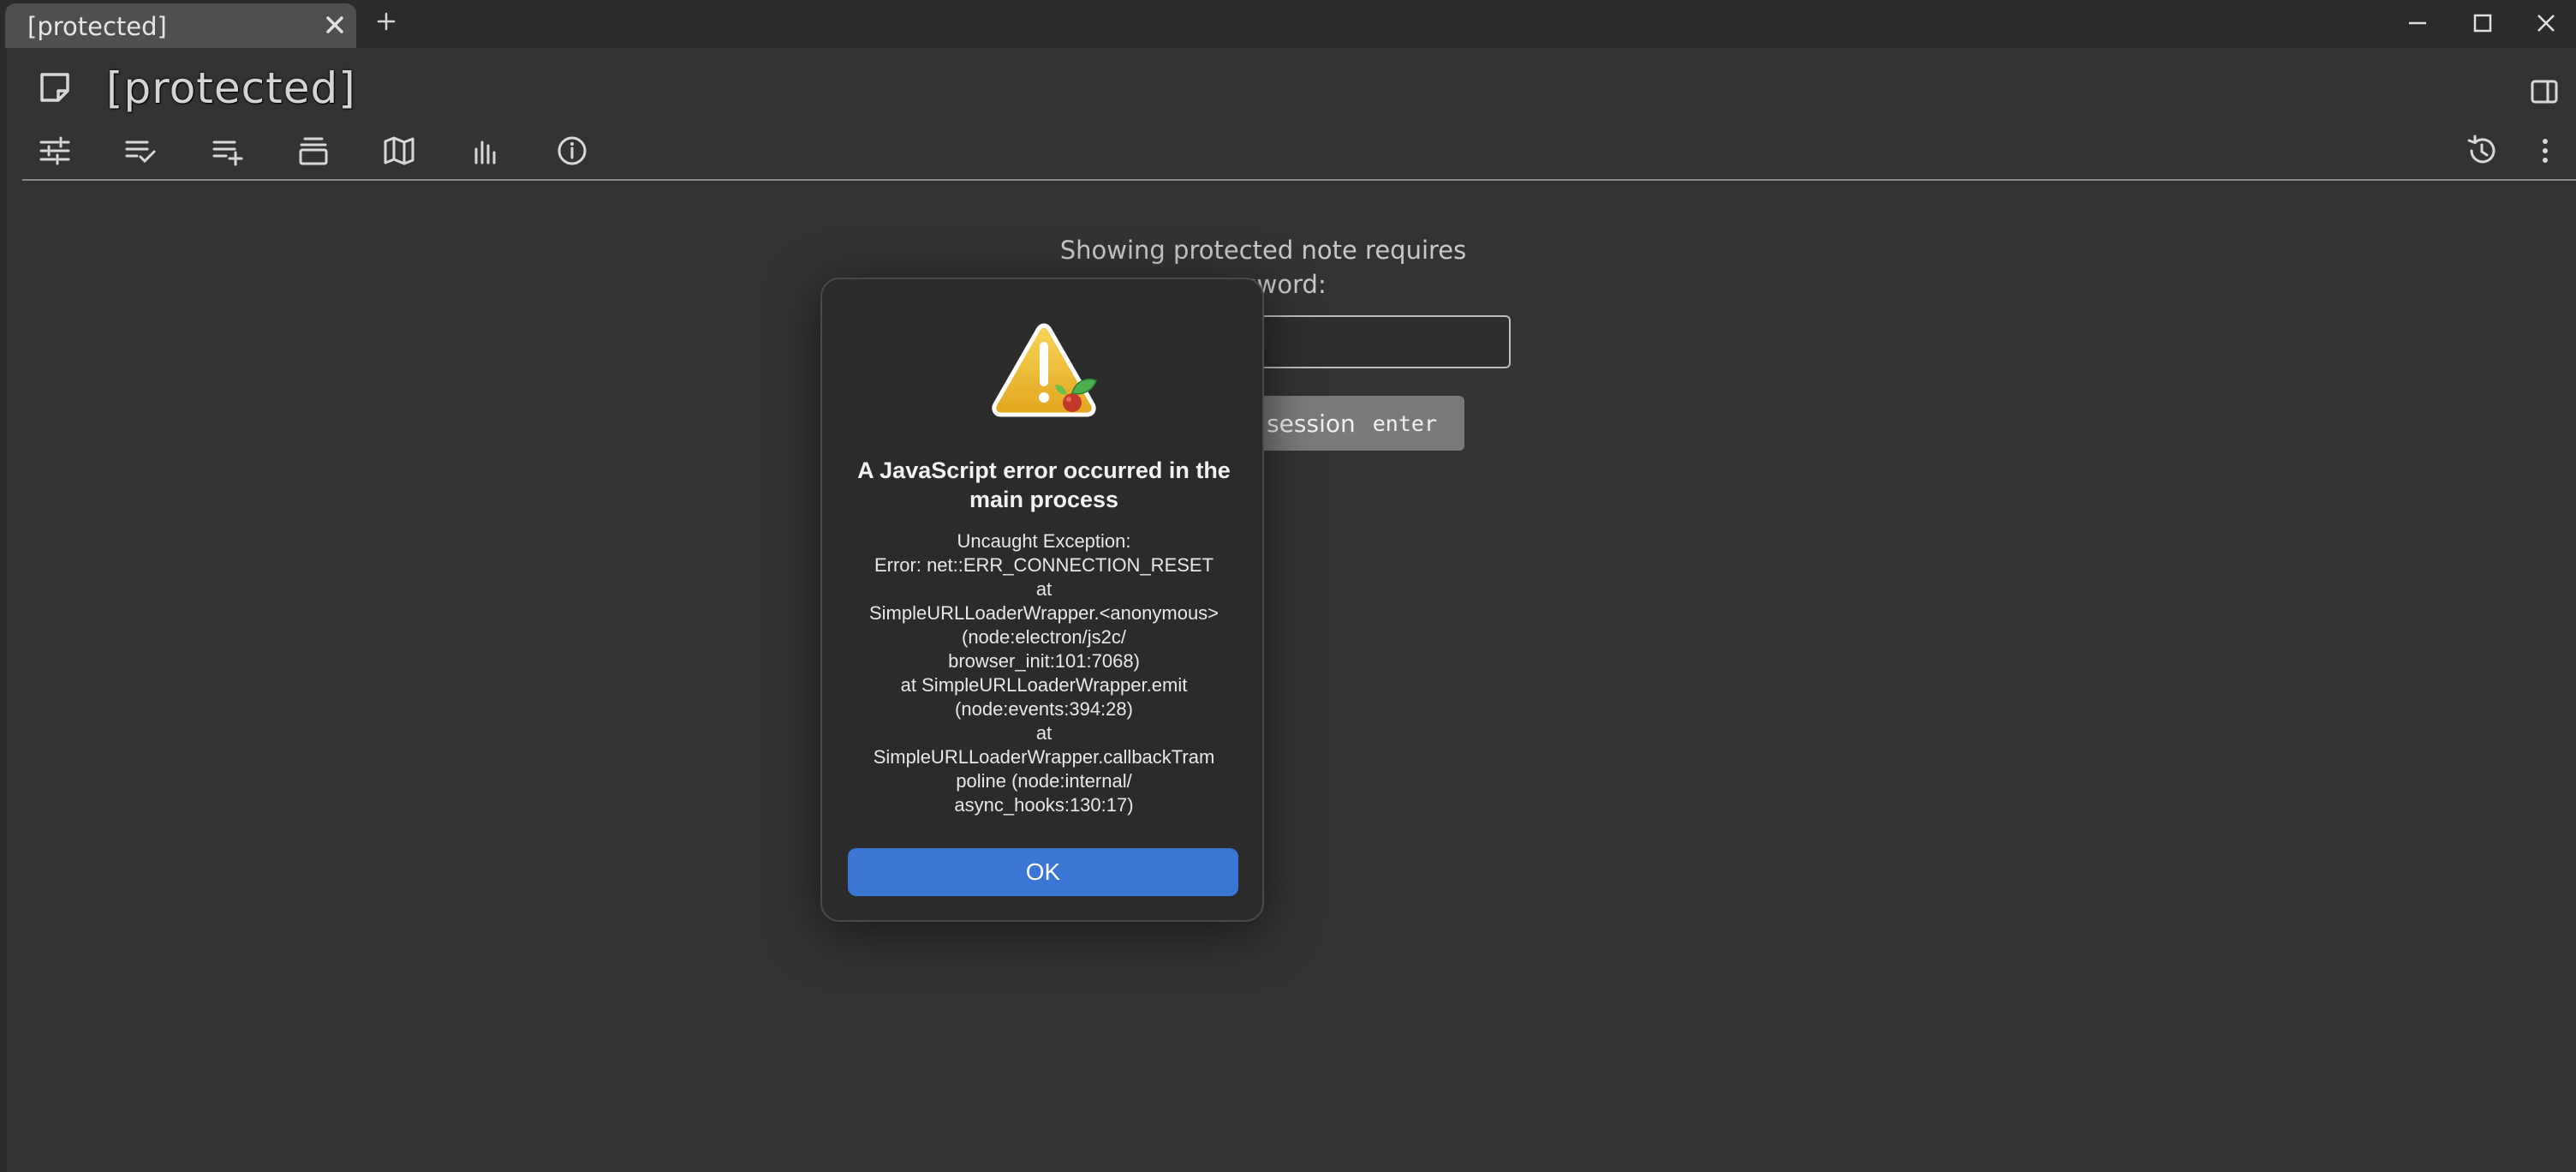 The image size is (2576, 1172). What do you see at coordinates (140, 151) in the screenshot?
I see `checklist-icon` at bounding box center [140, 151].